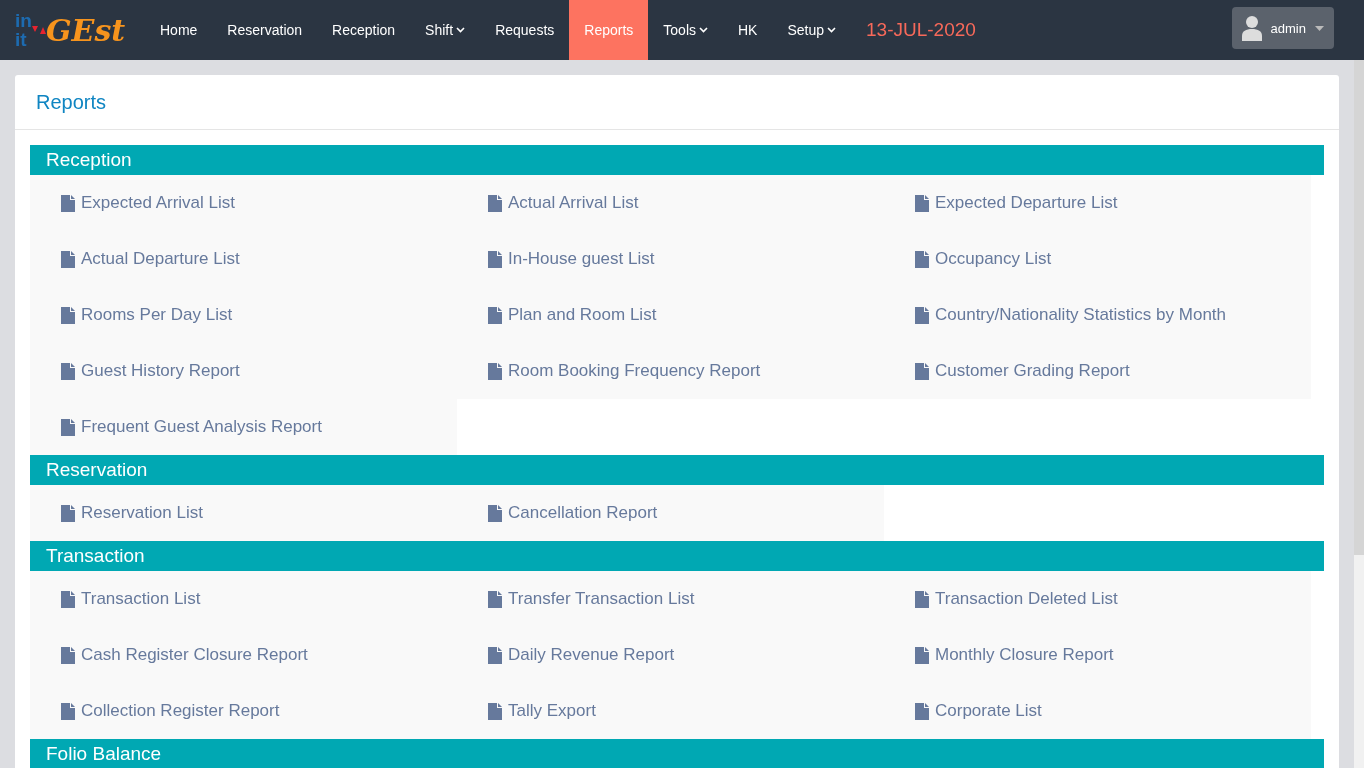 The width and height of the screenshot is (1364, 768). Describe the element at coordinates (670, 315) in the screenshot. I see `report-link: Plan and Room List` at that location.